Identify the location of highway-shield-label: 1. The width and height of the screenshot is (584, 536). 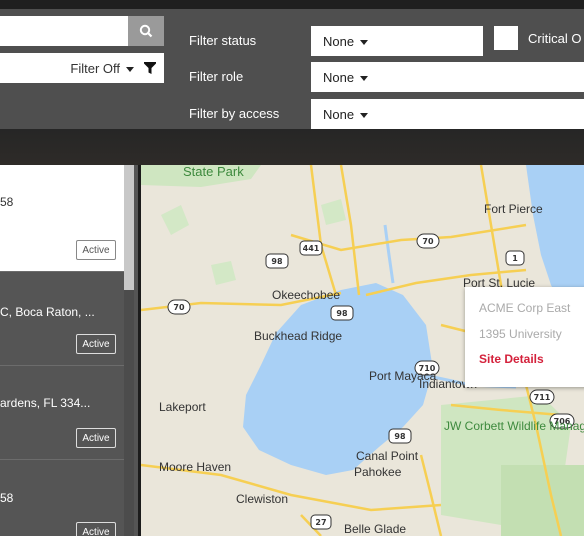
(515, 258).